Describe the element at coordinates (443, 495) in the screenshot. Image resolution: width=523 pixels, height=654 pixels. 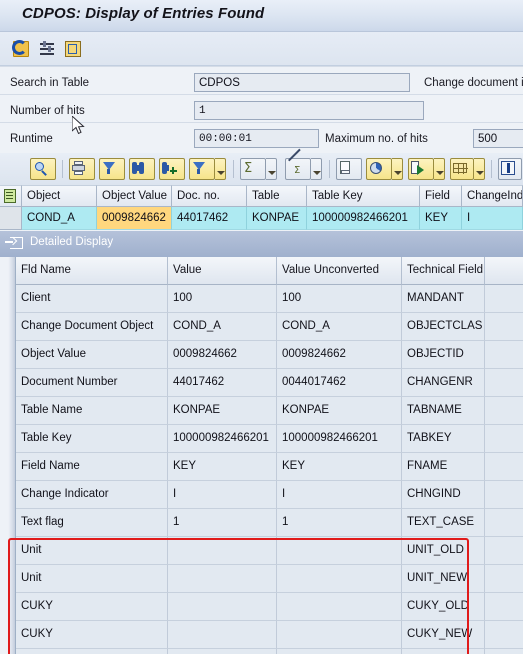
I see `detail-cell: CHNGIND` at that location.